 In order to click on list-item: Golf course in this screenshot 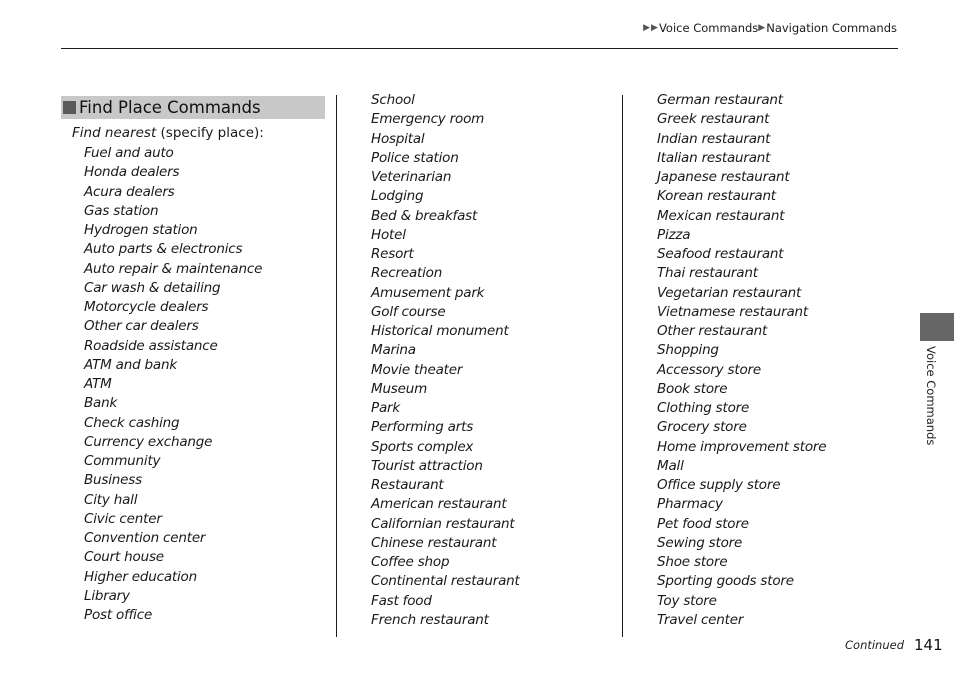, I will do `click(408, 311)`.